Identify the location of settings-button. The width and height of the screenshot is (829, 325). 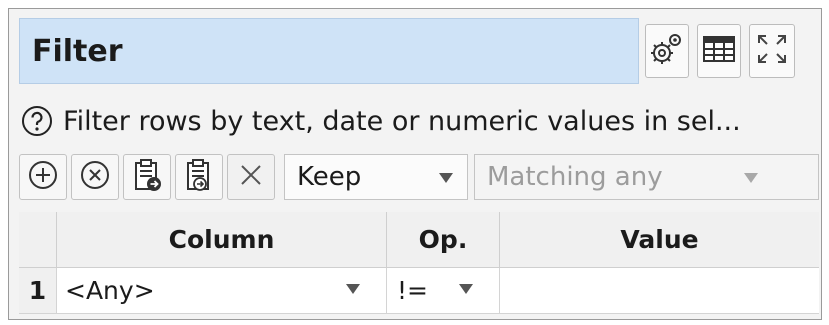
(667, 51).